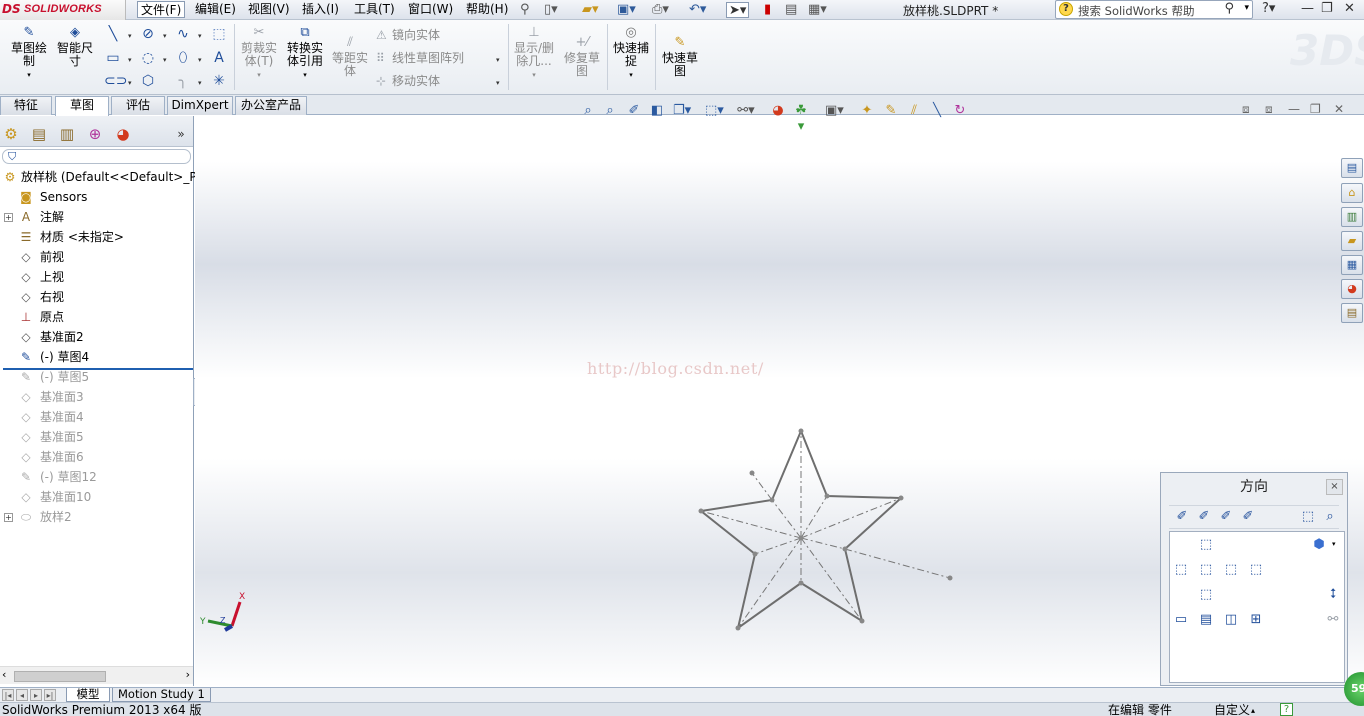 This screenshot has width=1364, height=716. What do you see at coordinates (1231, 570) in the screenshot?
I see `right-view-icon: ⬚` at bounding box center [1231, 570].